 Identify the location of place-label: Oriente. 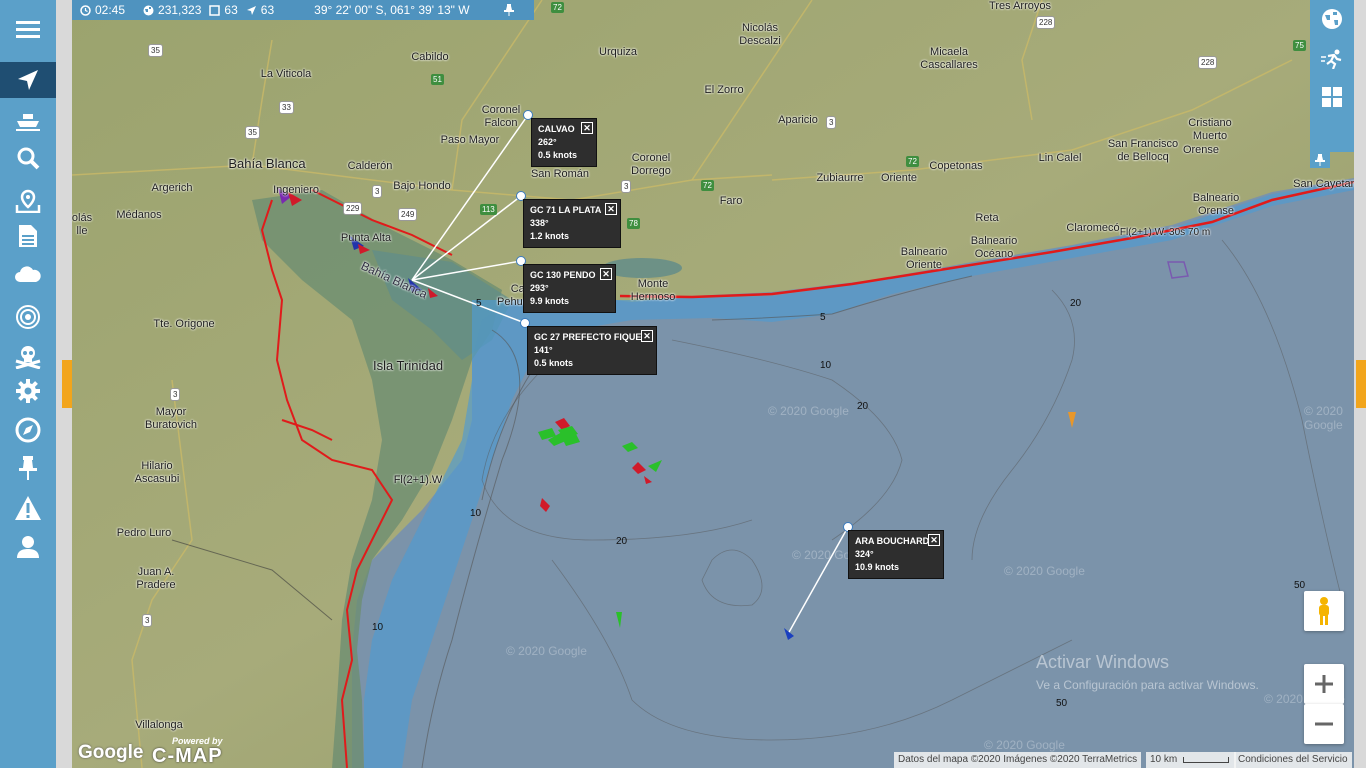
(899, 178).